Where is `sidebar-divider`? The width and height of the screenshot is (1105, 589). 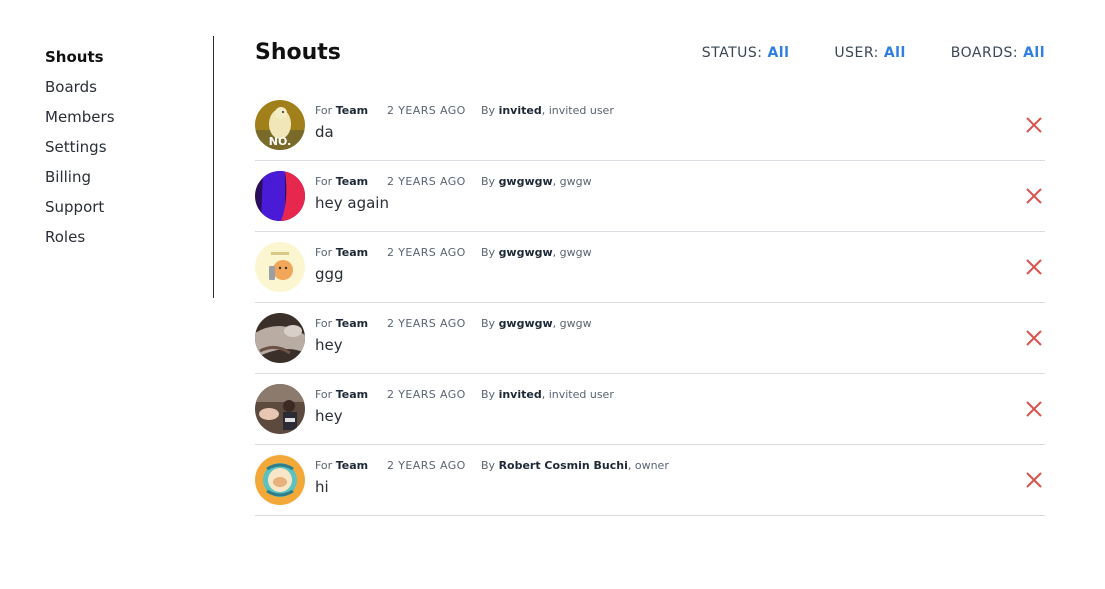 sidebar-divider is located at coordinates (213, 167).